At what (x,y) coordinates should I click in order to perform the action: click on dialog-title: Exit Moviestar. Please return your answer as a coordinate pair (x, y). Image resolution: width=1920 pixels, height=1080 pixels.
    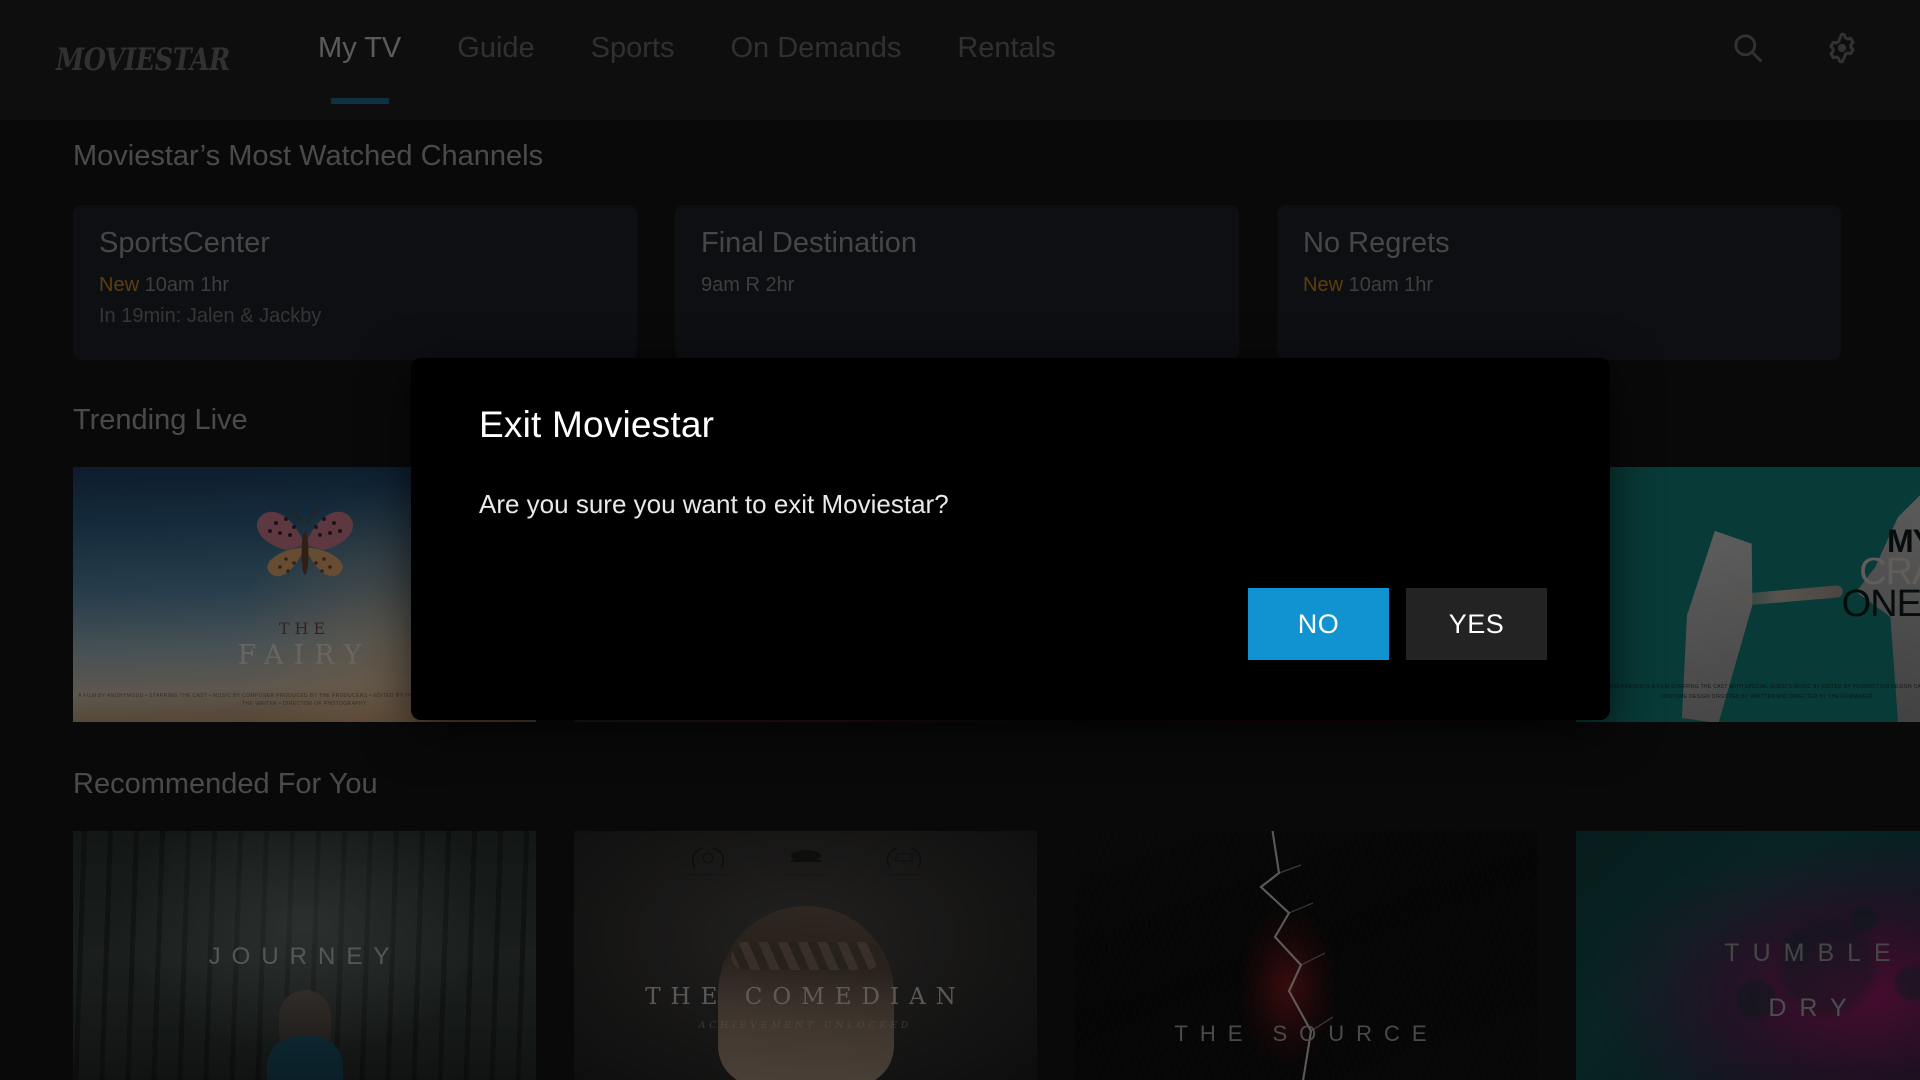
    Looking at the image, I should click on (597, 424).